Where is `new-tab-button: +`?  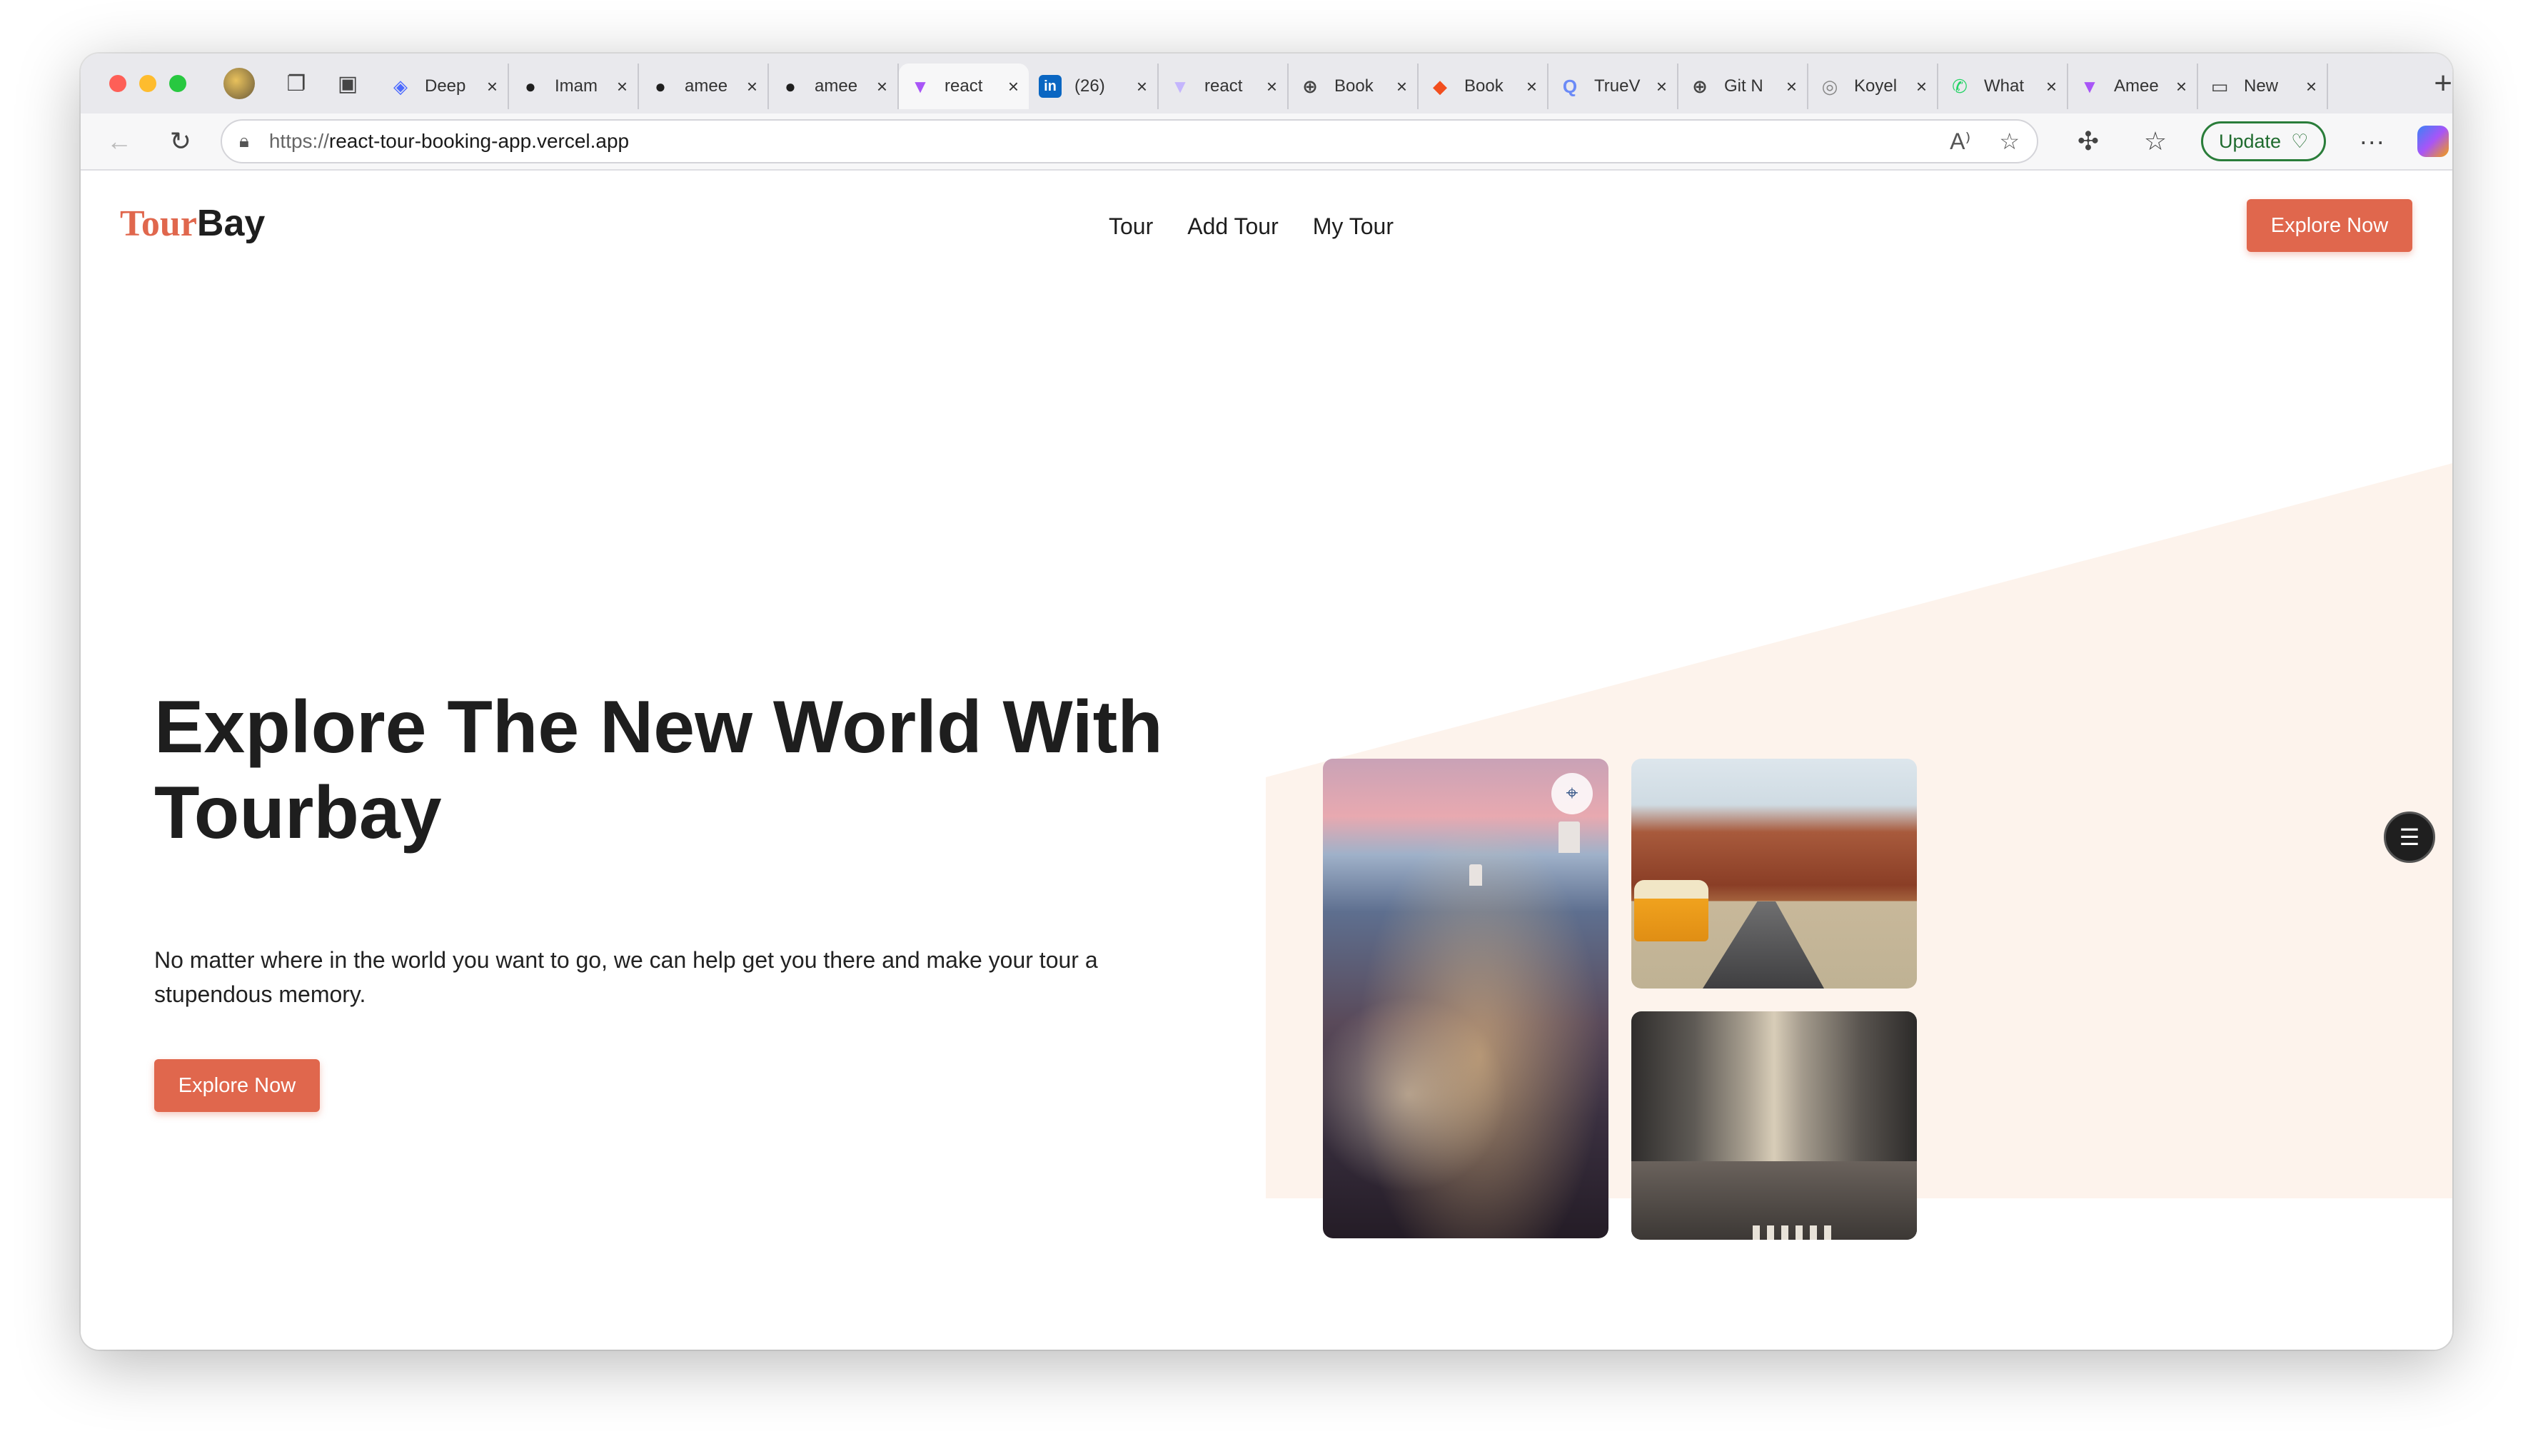
new-tab-button: + is located at coordinates (2443, 83).